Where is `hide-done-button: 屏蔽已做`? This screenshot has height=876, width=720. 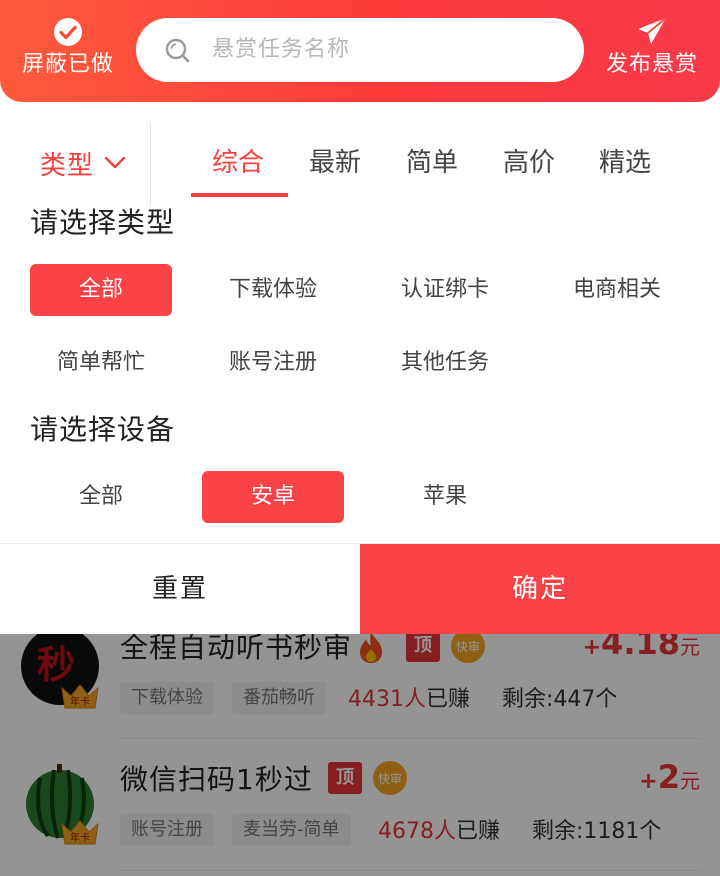 hide-done-button: 屏蔽已做 is located at coordinates (68, 48).